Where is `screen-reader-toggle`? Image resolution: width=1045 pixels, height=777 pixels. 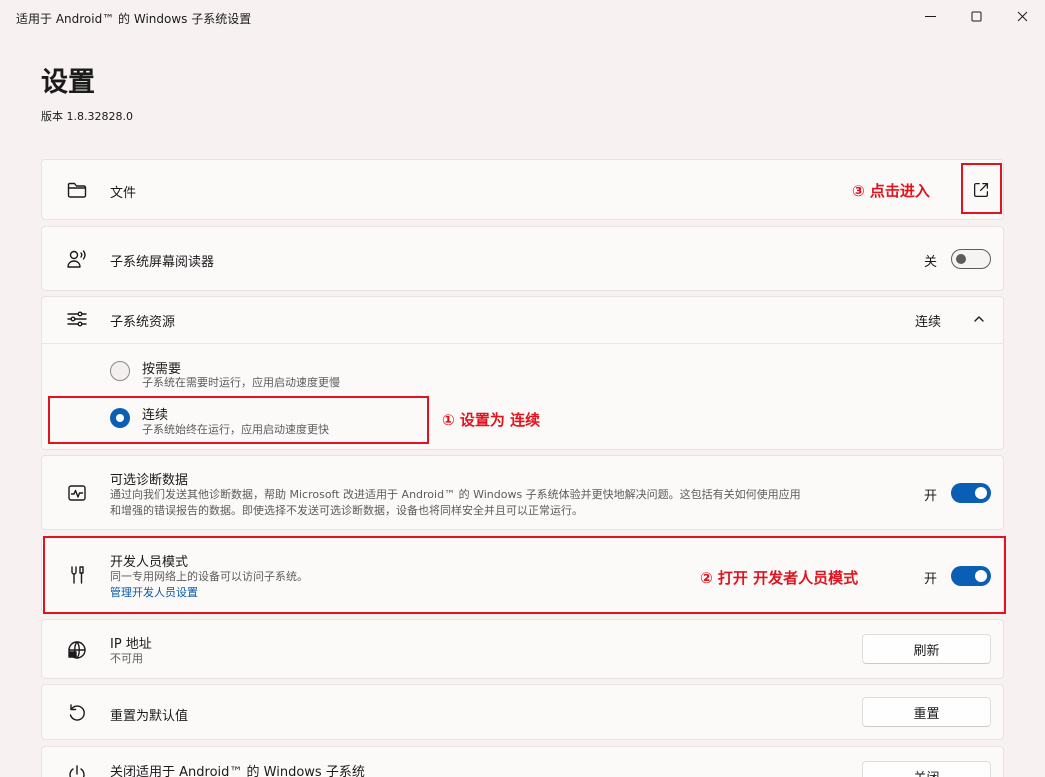
screen-reader-toggle is located at coordinates (971, 259).